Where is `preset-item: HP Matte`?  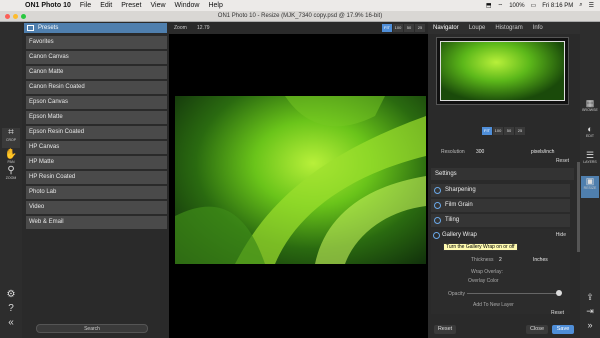 preset-item: HP Matte is located at coordinates (96, 162).